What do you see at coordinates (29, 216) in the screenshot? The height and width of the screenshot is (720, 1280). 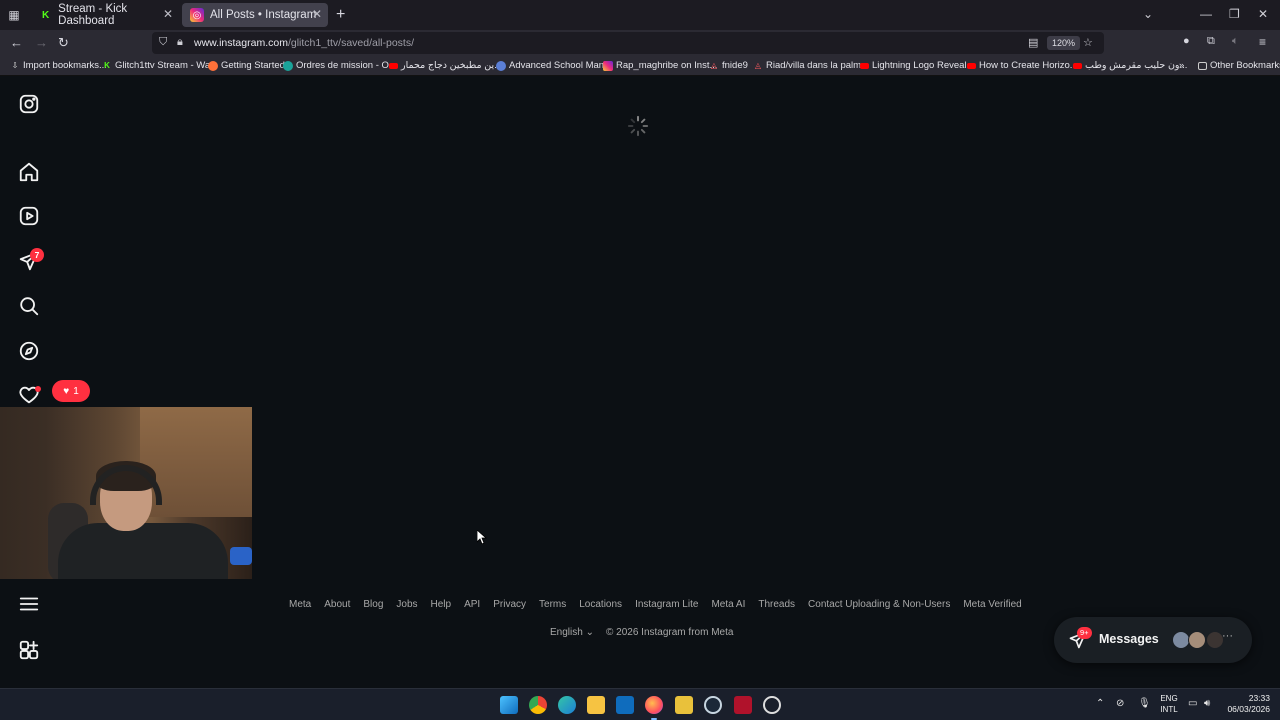 I see `reels-icon` at bounding box center [29, 216].